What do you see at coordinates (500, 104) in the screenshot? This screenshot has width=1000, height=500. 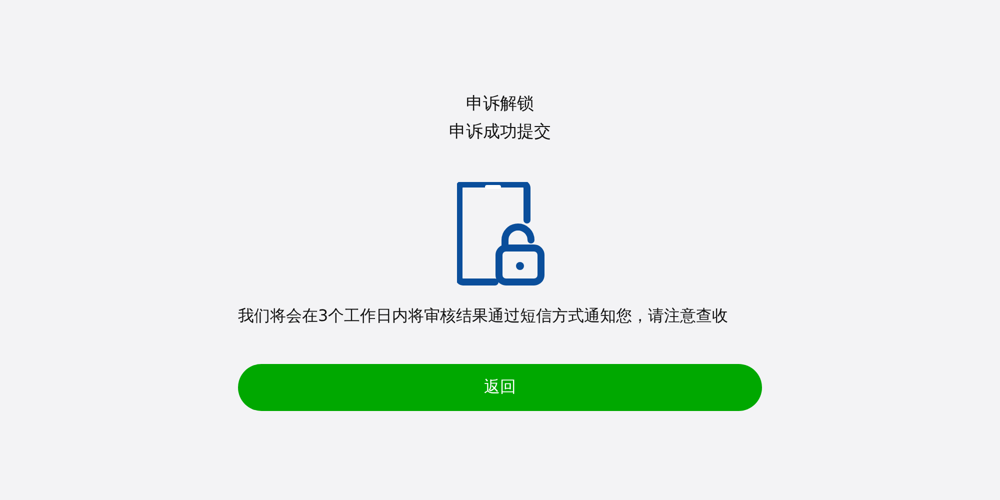 I see `page-title: 申诉解锁` at bounding box center [500, 104].